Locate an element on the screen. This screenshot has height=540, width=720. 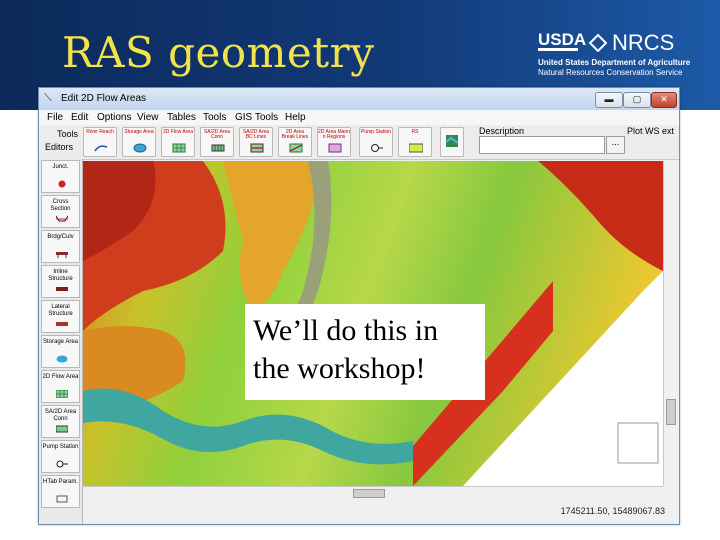
horizontal-scroll-thumb is located at coordinates (369, 493).